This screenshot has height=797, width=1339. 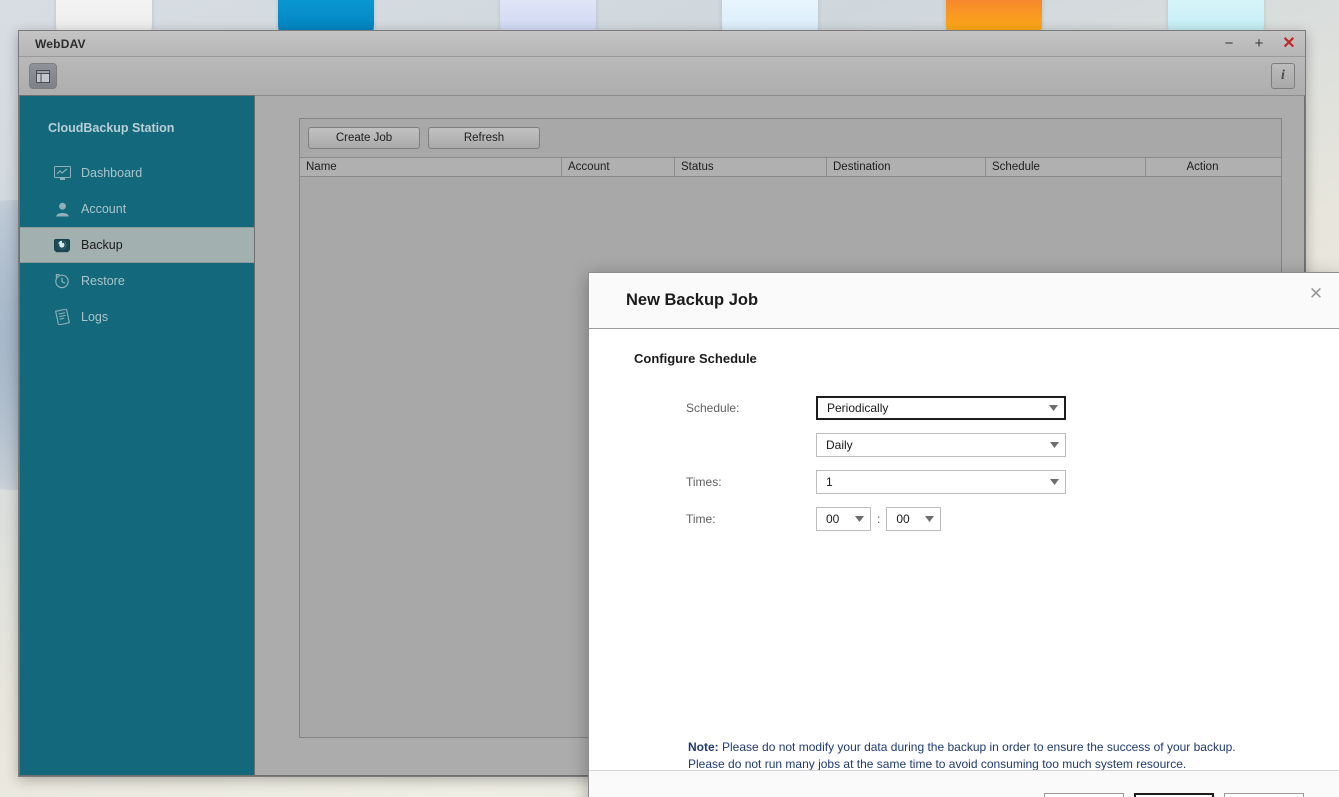 I want to click on times-select: 1, so click(x=941, y=482).